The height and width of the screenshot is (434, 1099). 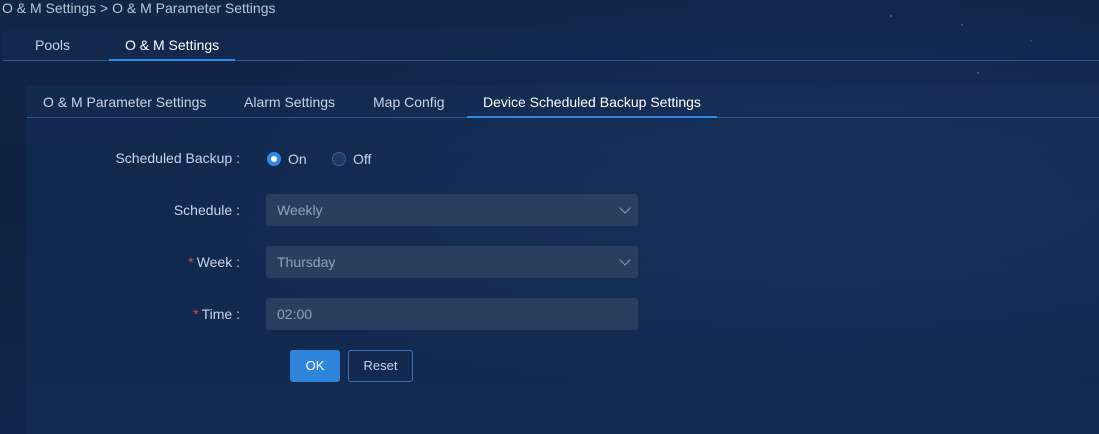 What do you see at coordinates (551, 45) in the screenshot?
I see `top-tab-bar: Pools O & M Settings` at bounding box center [551, 45].